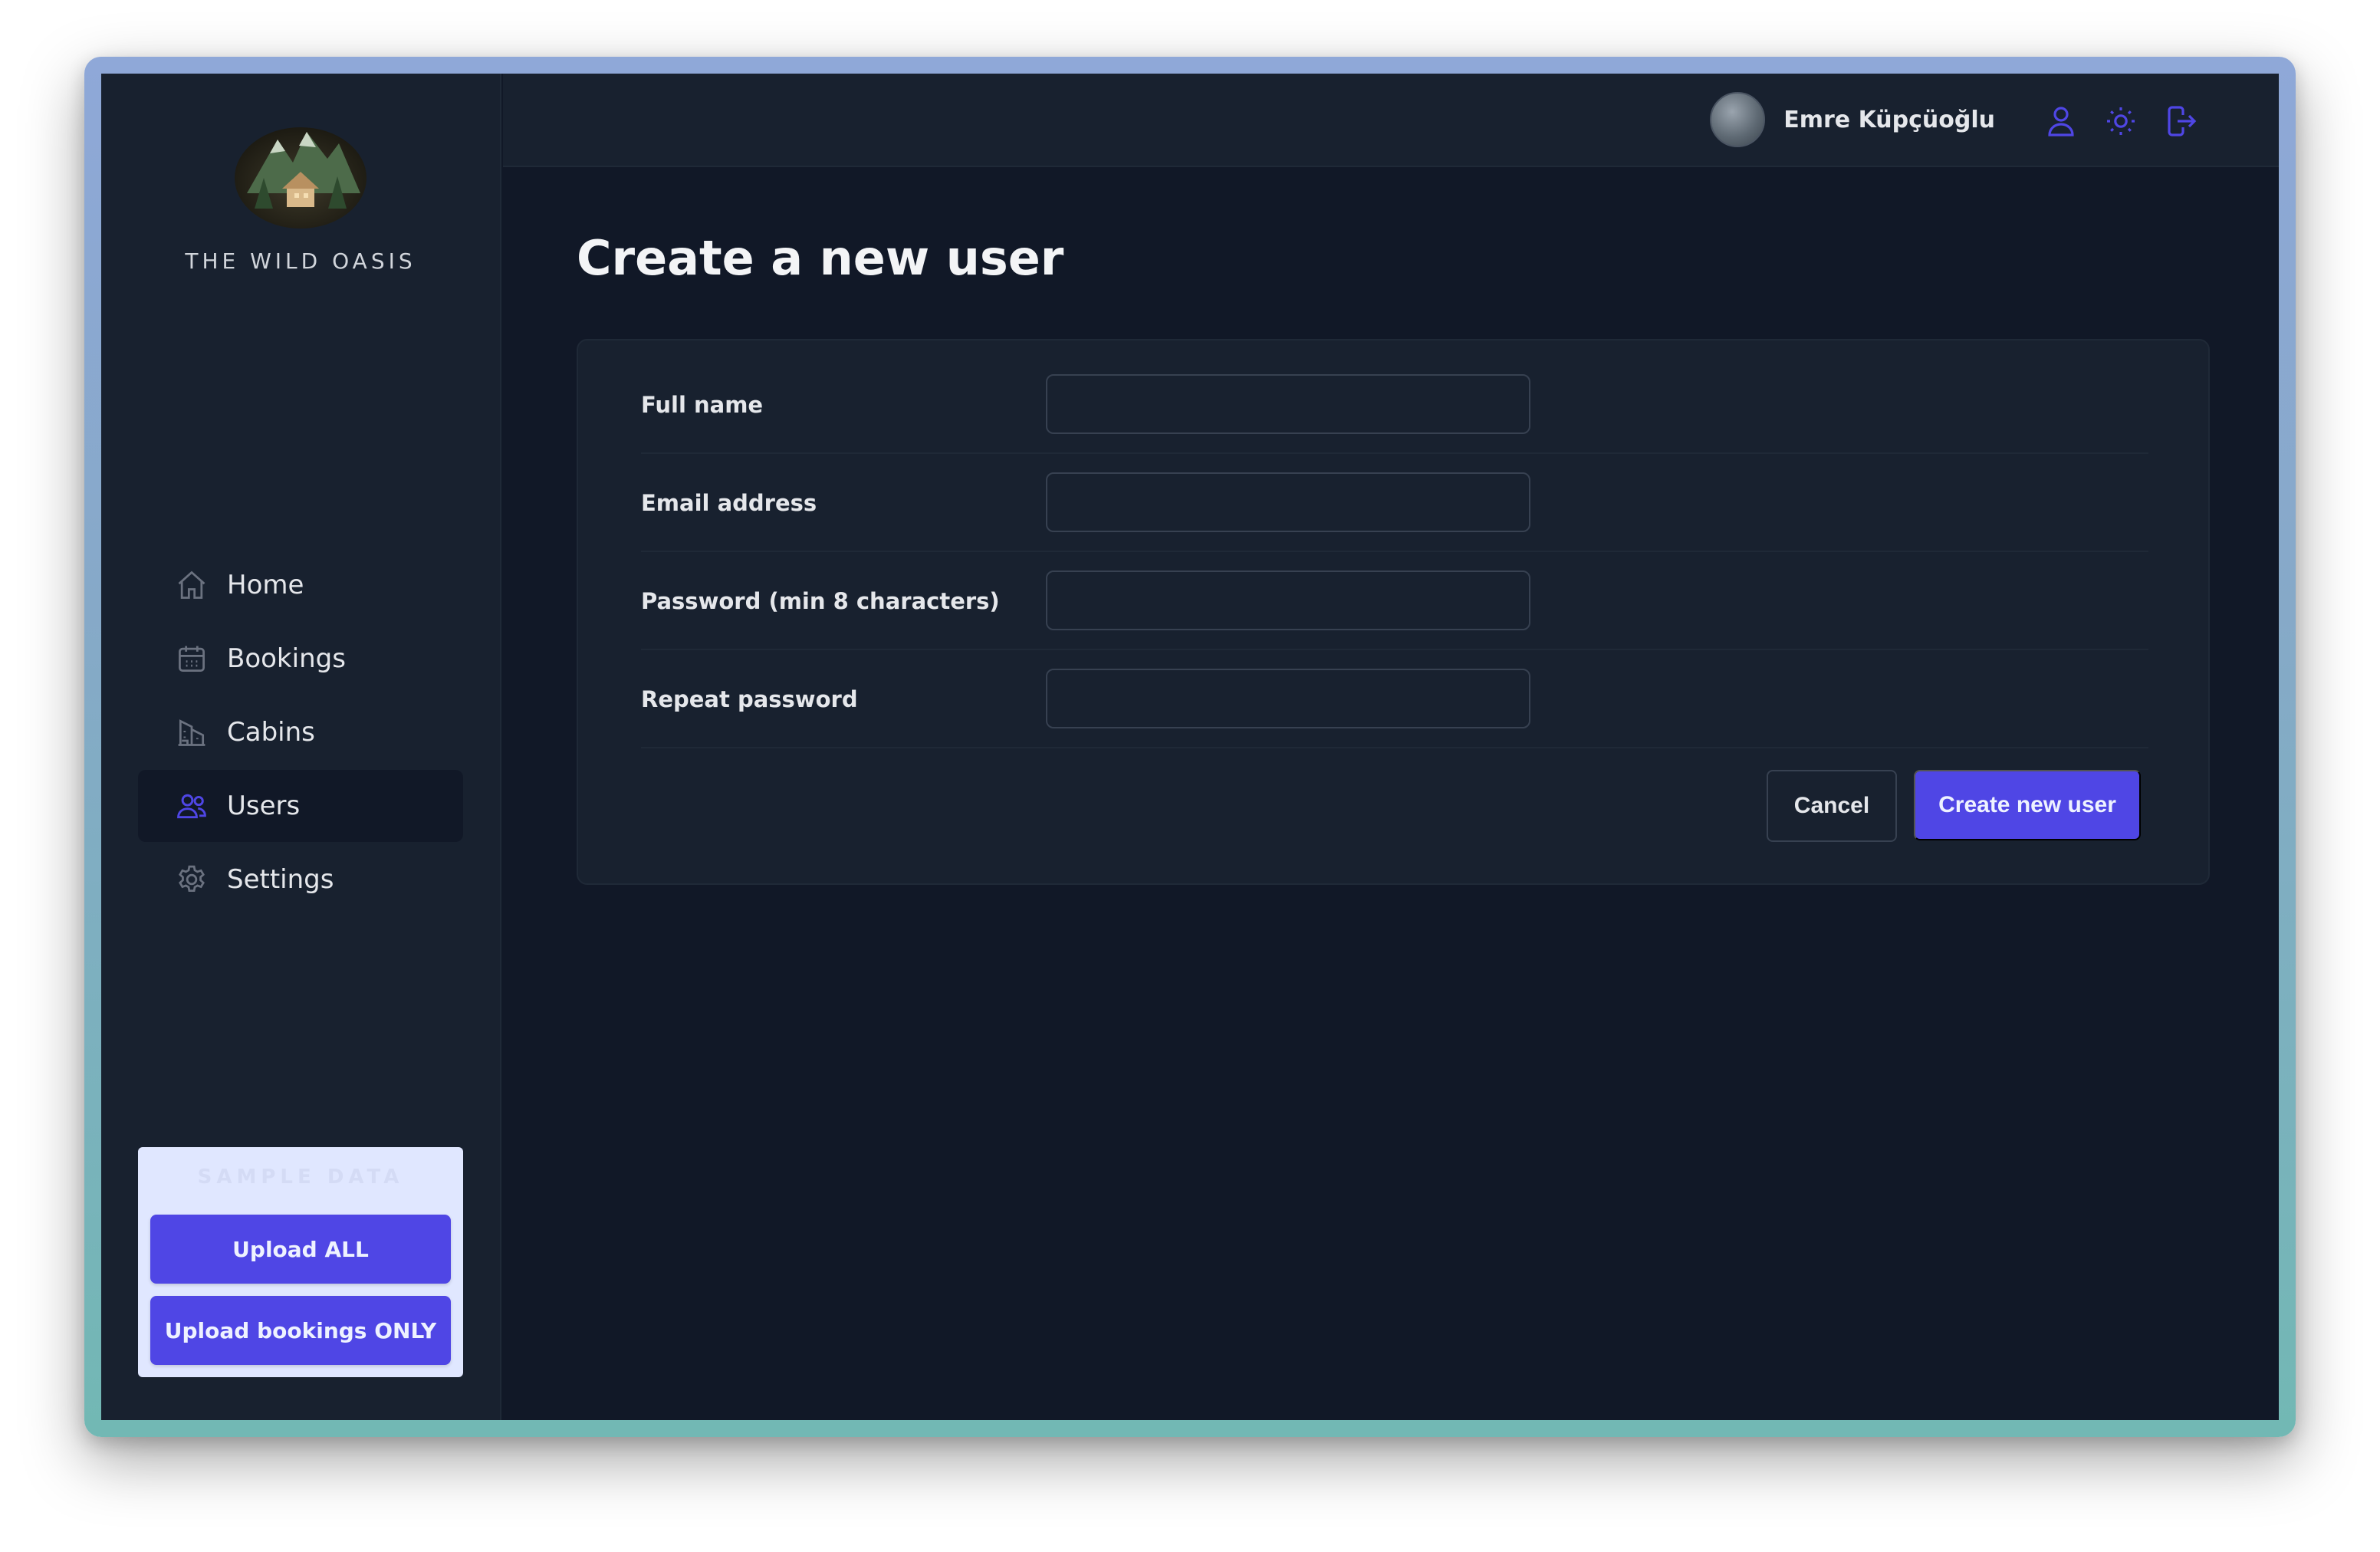  I want to click on sidebar-item-cabins: Cabins, so click(301, 732).